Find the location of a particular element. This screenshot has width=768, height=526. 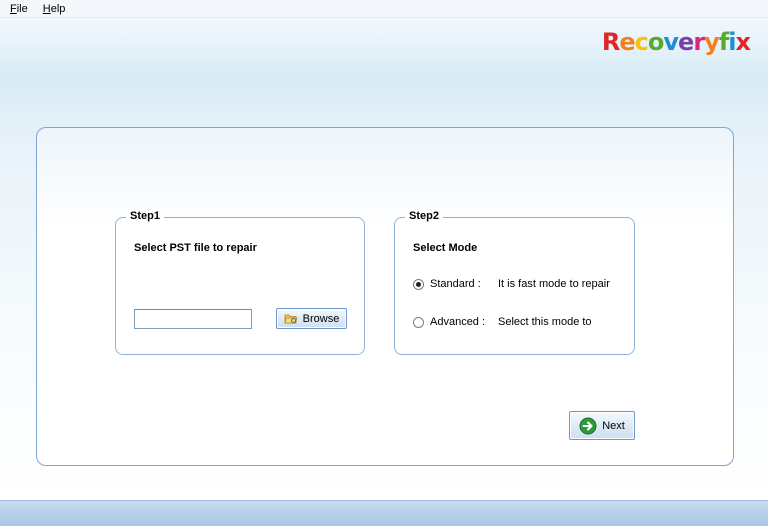

mode-standard-option: Standard : It is fast mode to repair is located at coordinates (511, 284).